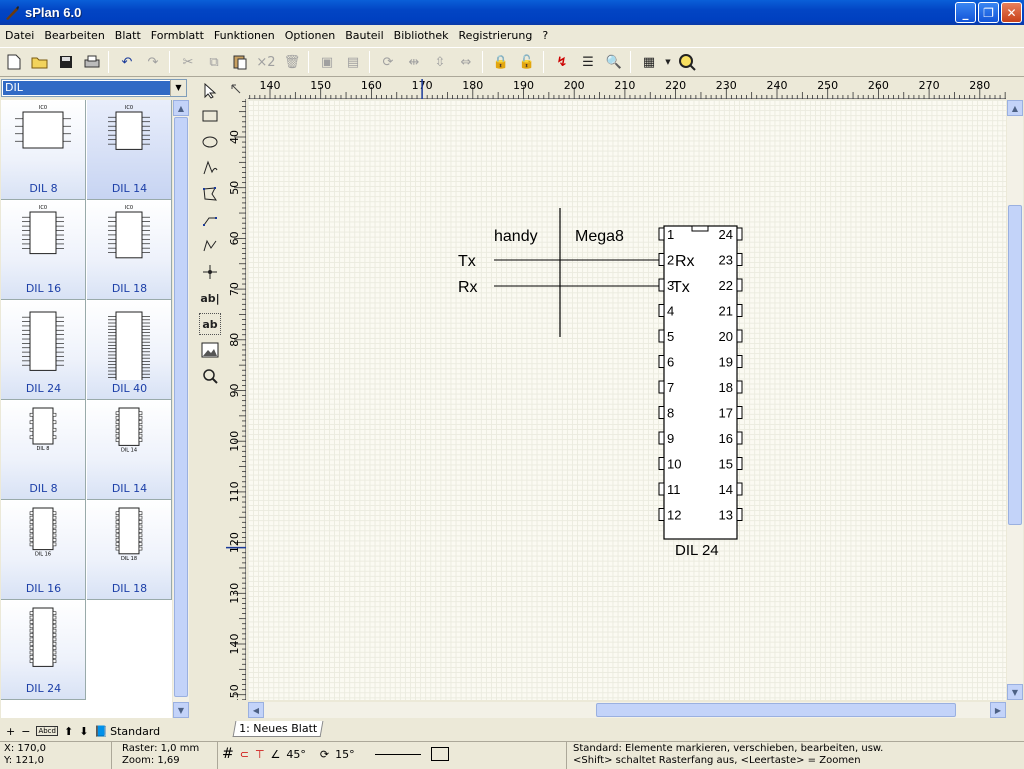 The width and height of the screenshot is (1024, 769). I want to click on label-tx: Tx, so click(467, 261).